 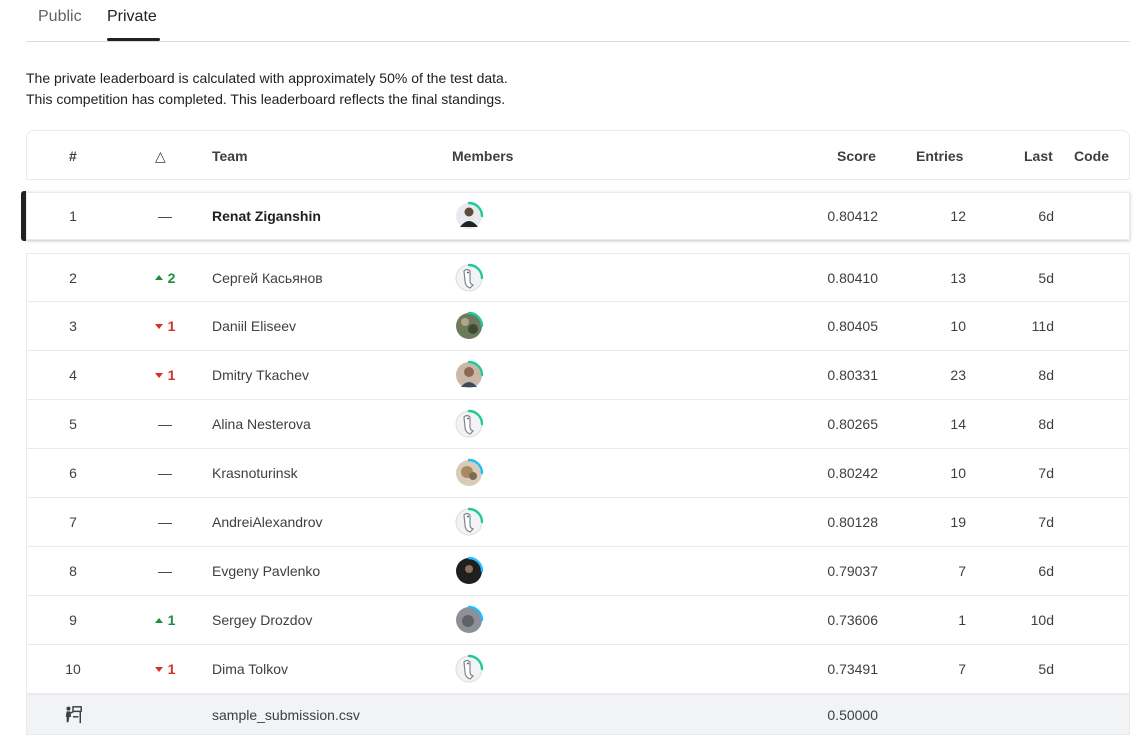 I want to click on table-row: 8 — Evgeny Pavlenko 0.79037 7 6d, so click(x=578, y=571).